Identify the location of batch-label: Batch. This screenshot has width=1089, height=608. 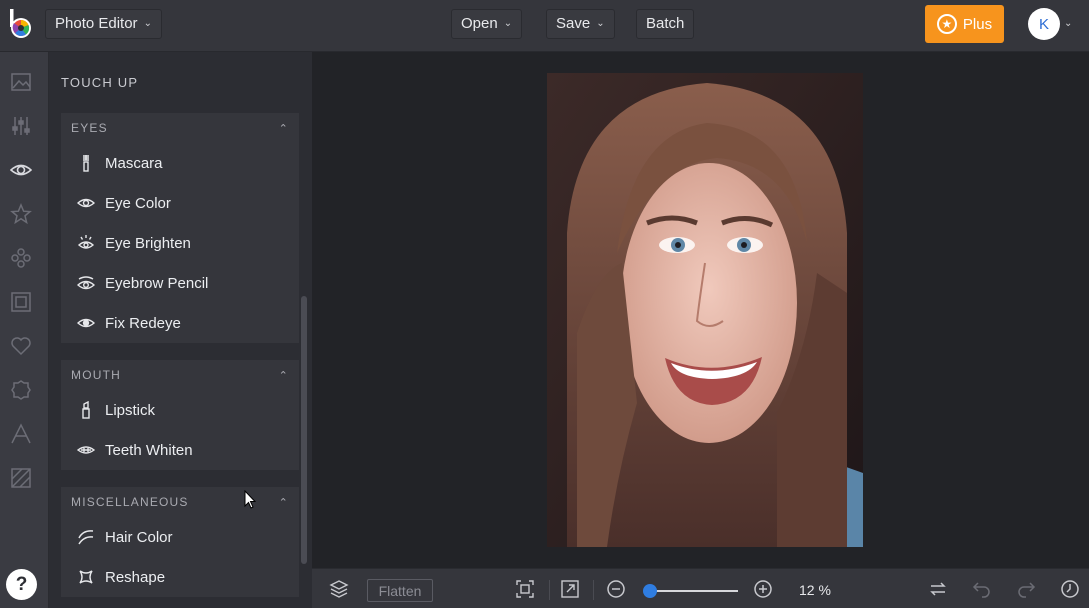
(665, 23).